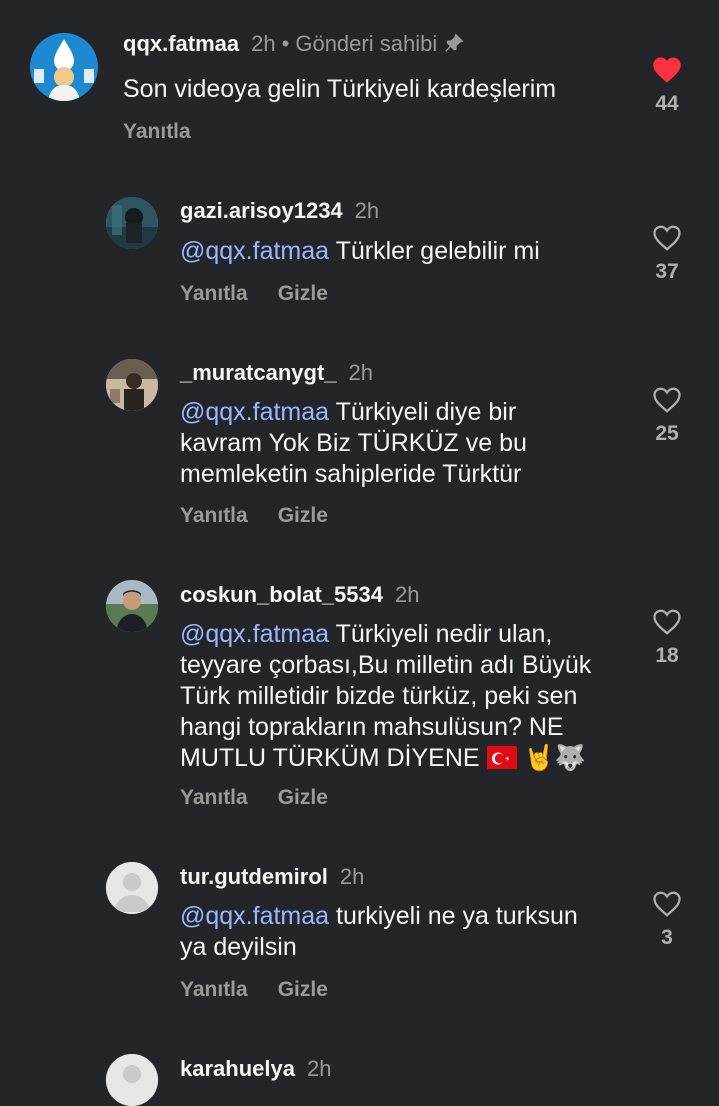 This screenshot has height=1106, width=719. I want to click on turkey-flag-icon, so click(501, 757).